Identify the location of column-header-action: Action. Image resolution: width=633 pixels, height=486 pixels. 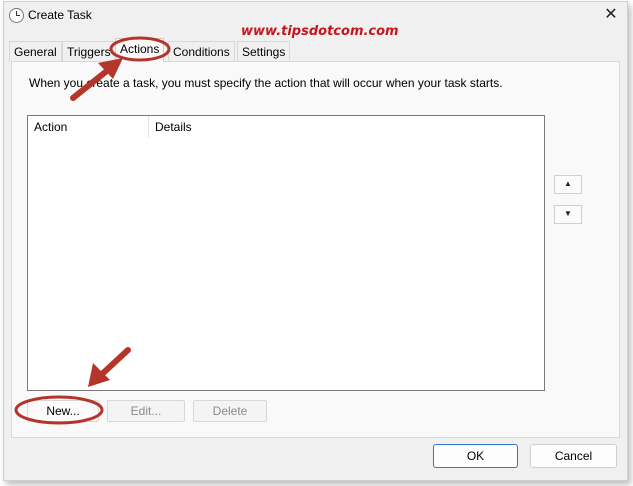
(88, 127).